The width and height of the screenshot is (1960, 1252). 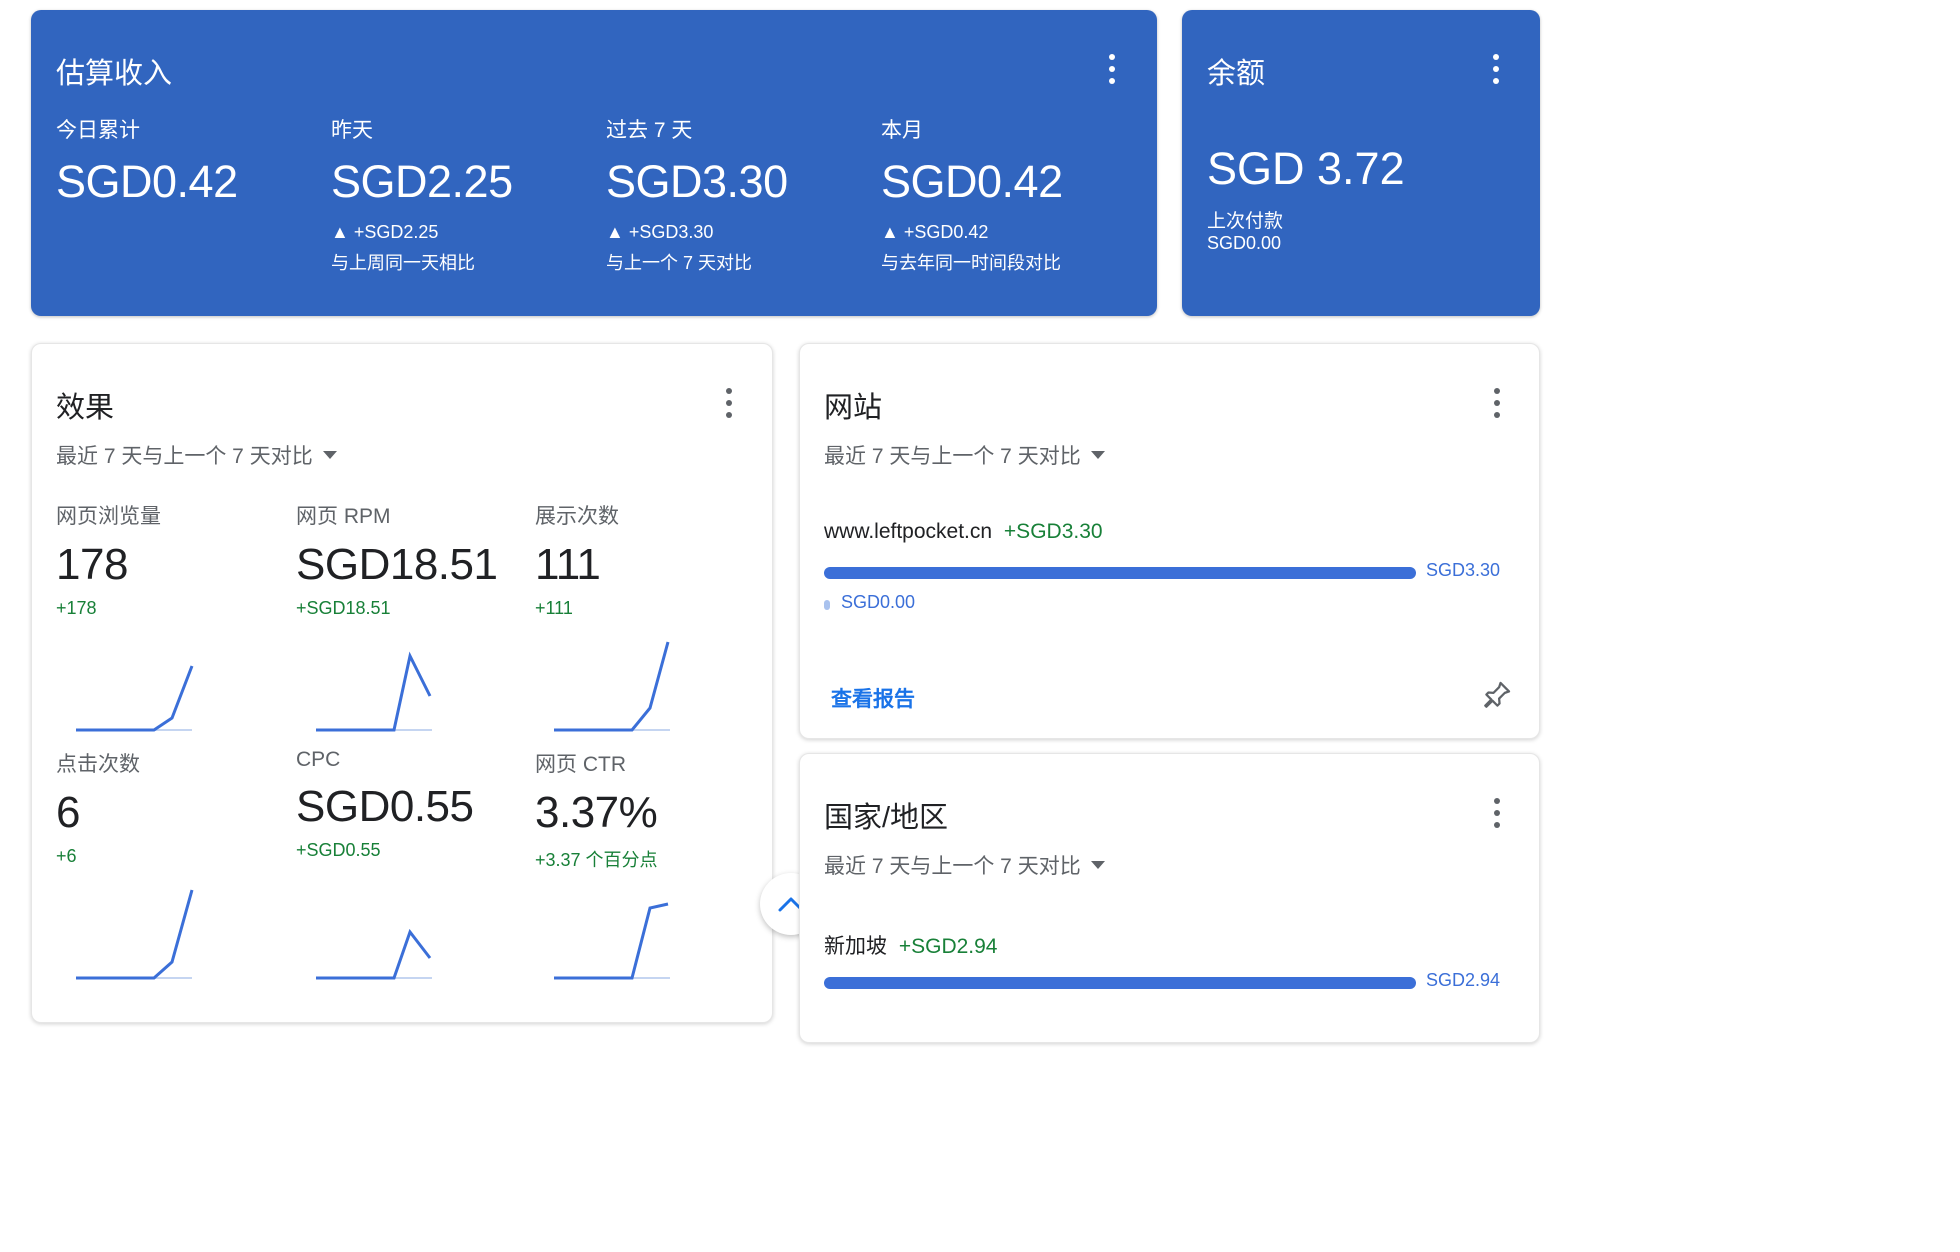 I want to click on metric-today: 今日累计 SGD0.42, so click(x=147, y=161).